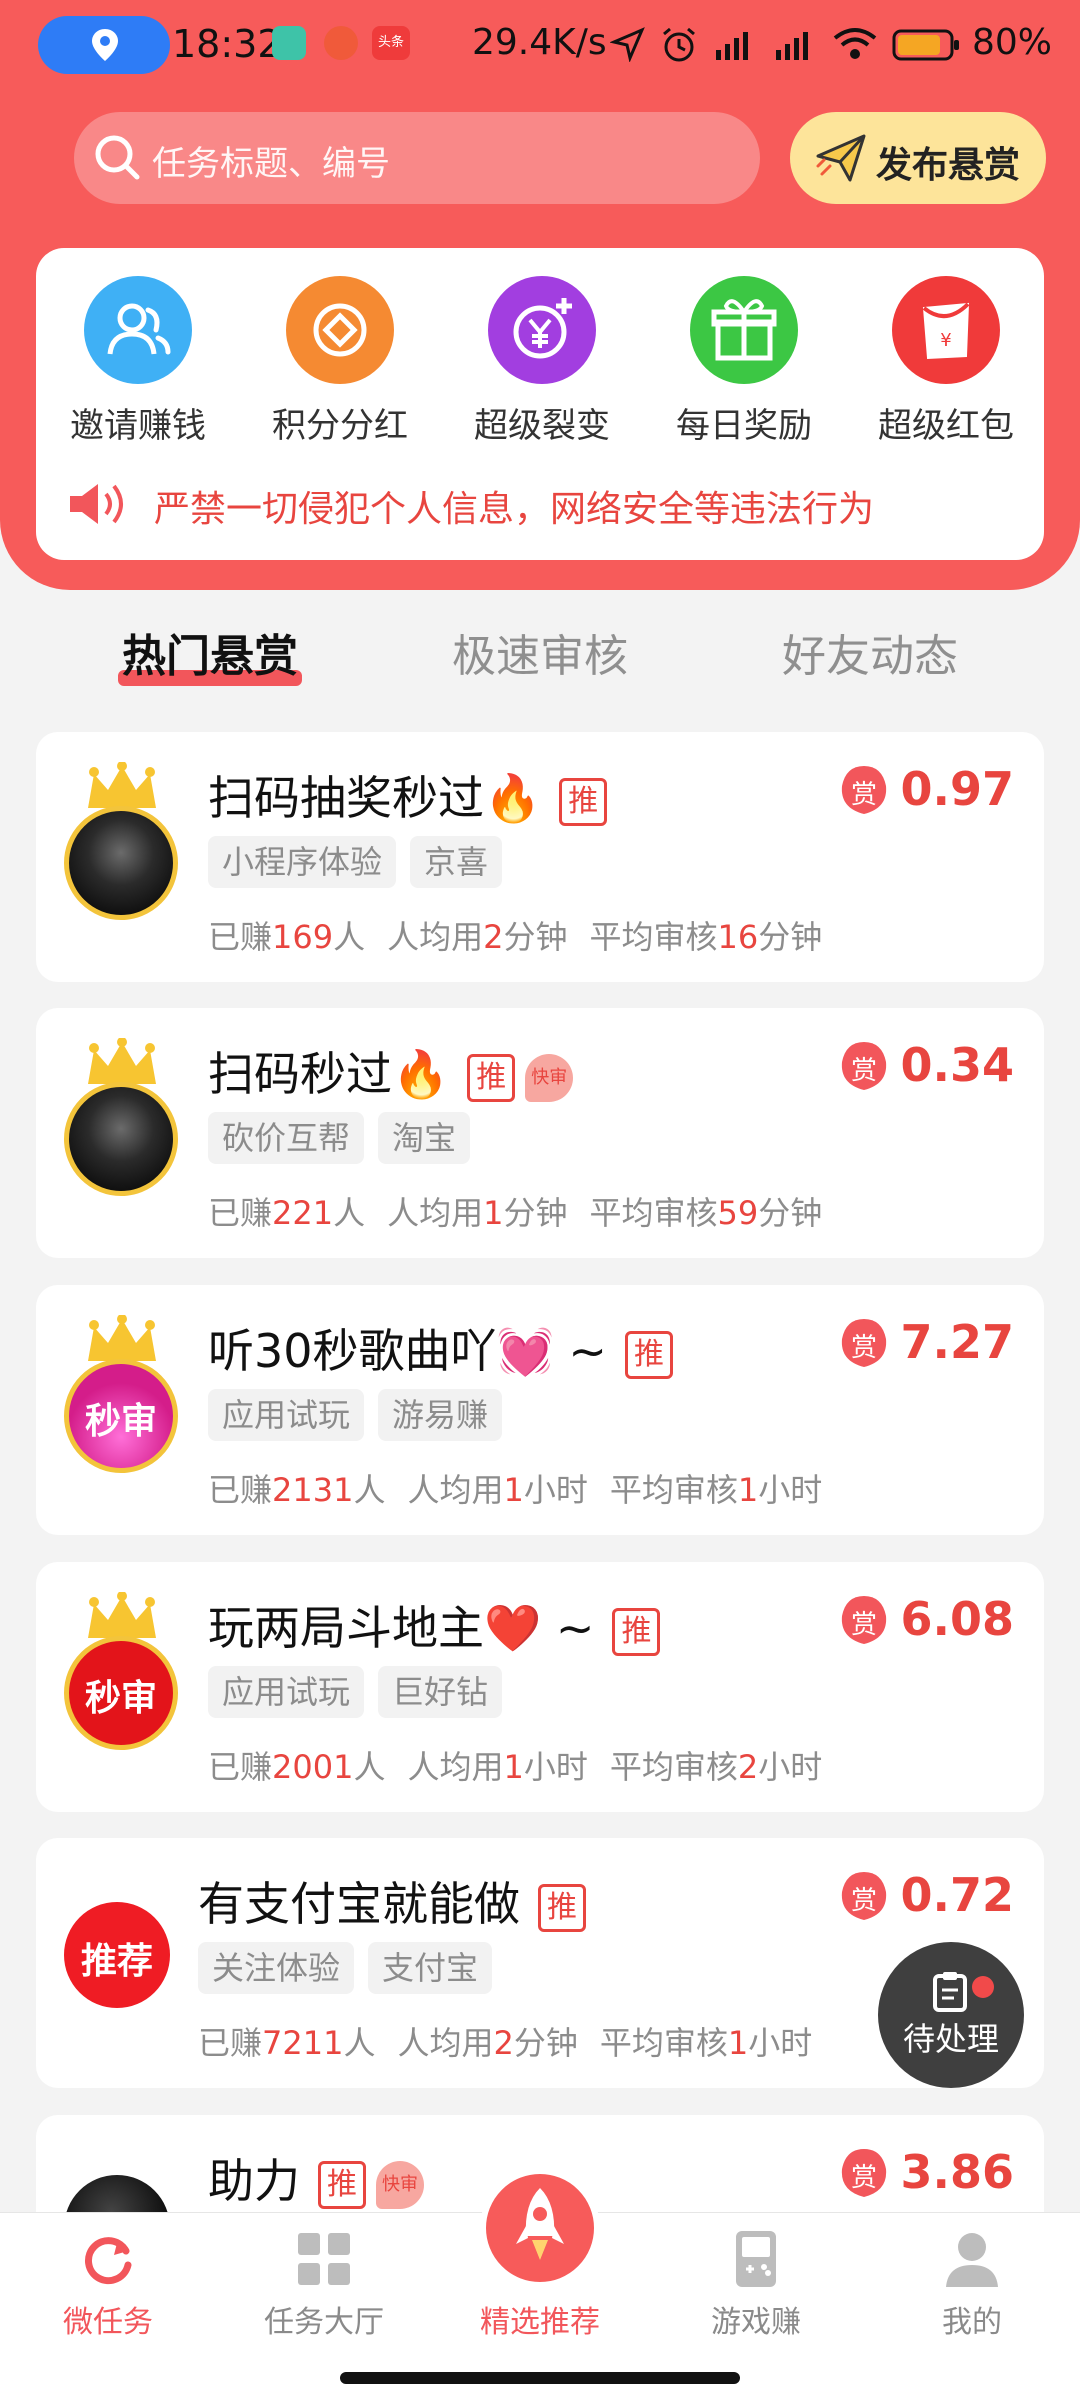 The width and height of the screenshot is (1080, 2400). What do you see at coordinates (108, 2288) in the screenshot?
I see `nav-micro-tasks: 微任务` at bounding box center [108, 2288].